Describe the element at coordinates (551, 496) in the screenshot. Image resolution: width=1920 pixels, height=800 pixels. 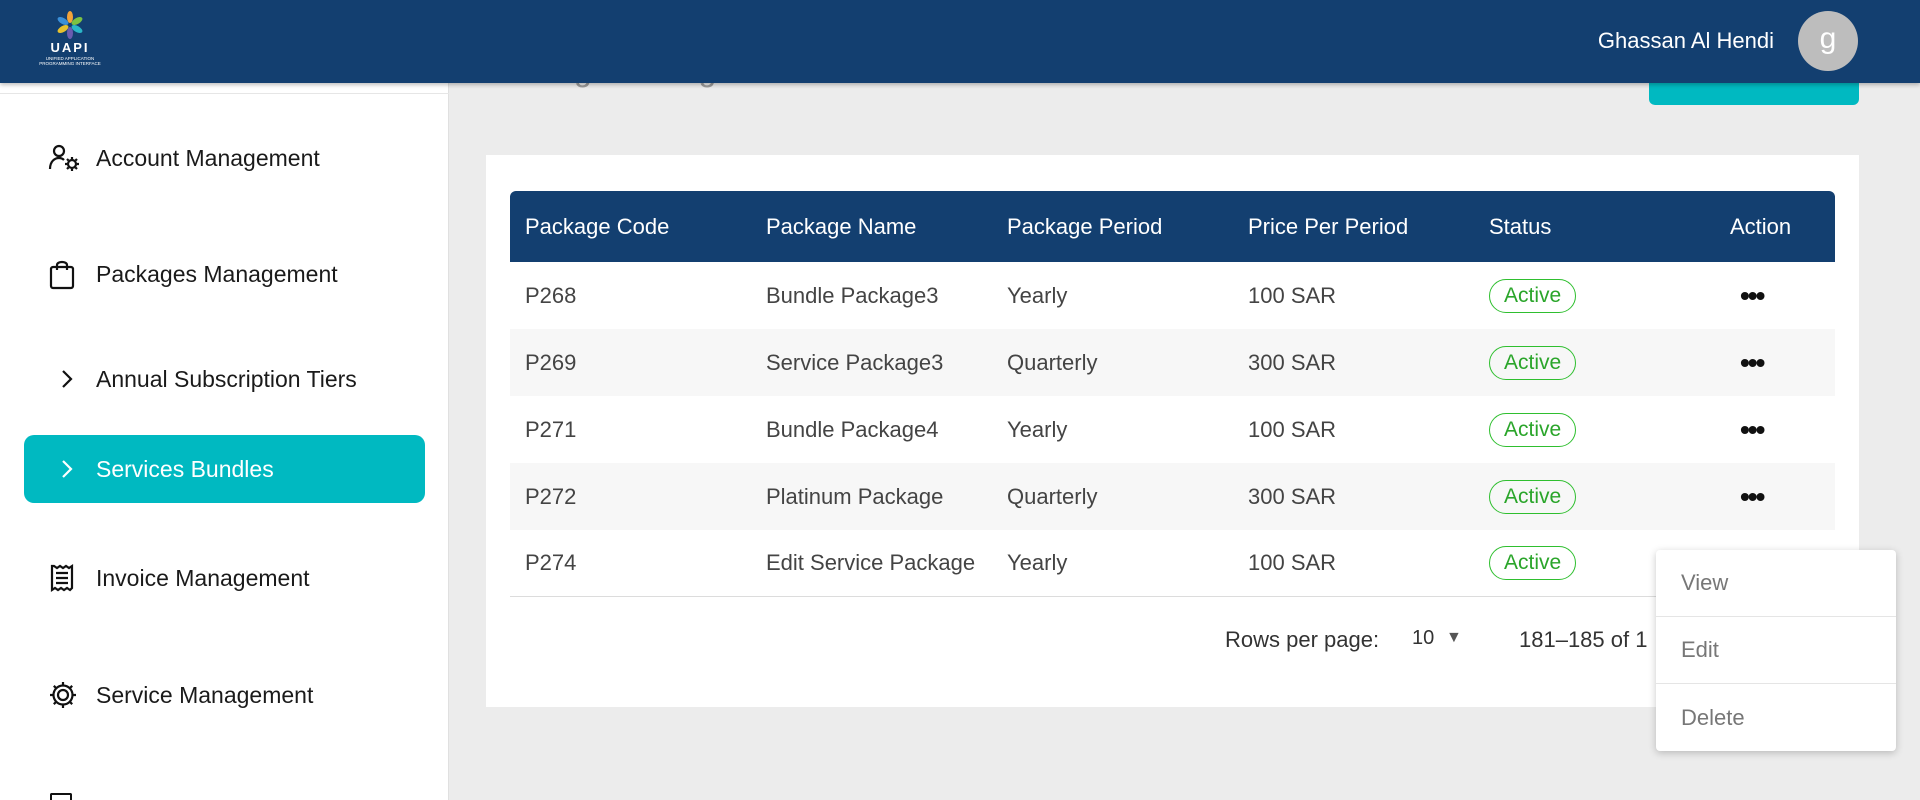
I see `package-code: P272` at that location.